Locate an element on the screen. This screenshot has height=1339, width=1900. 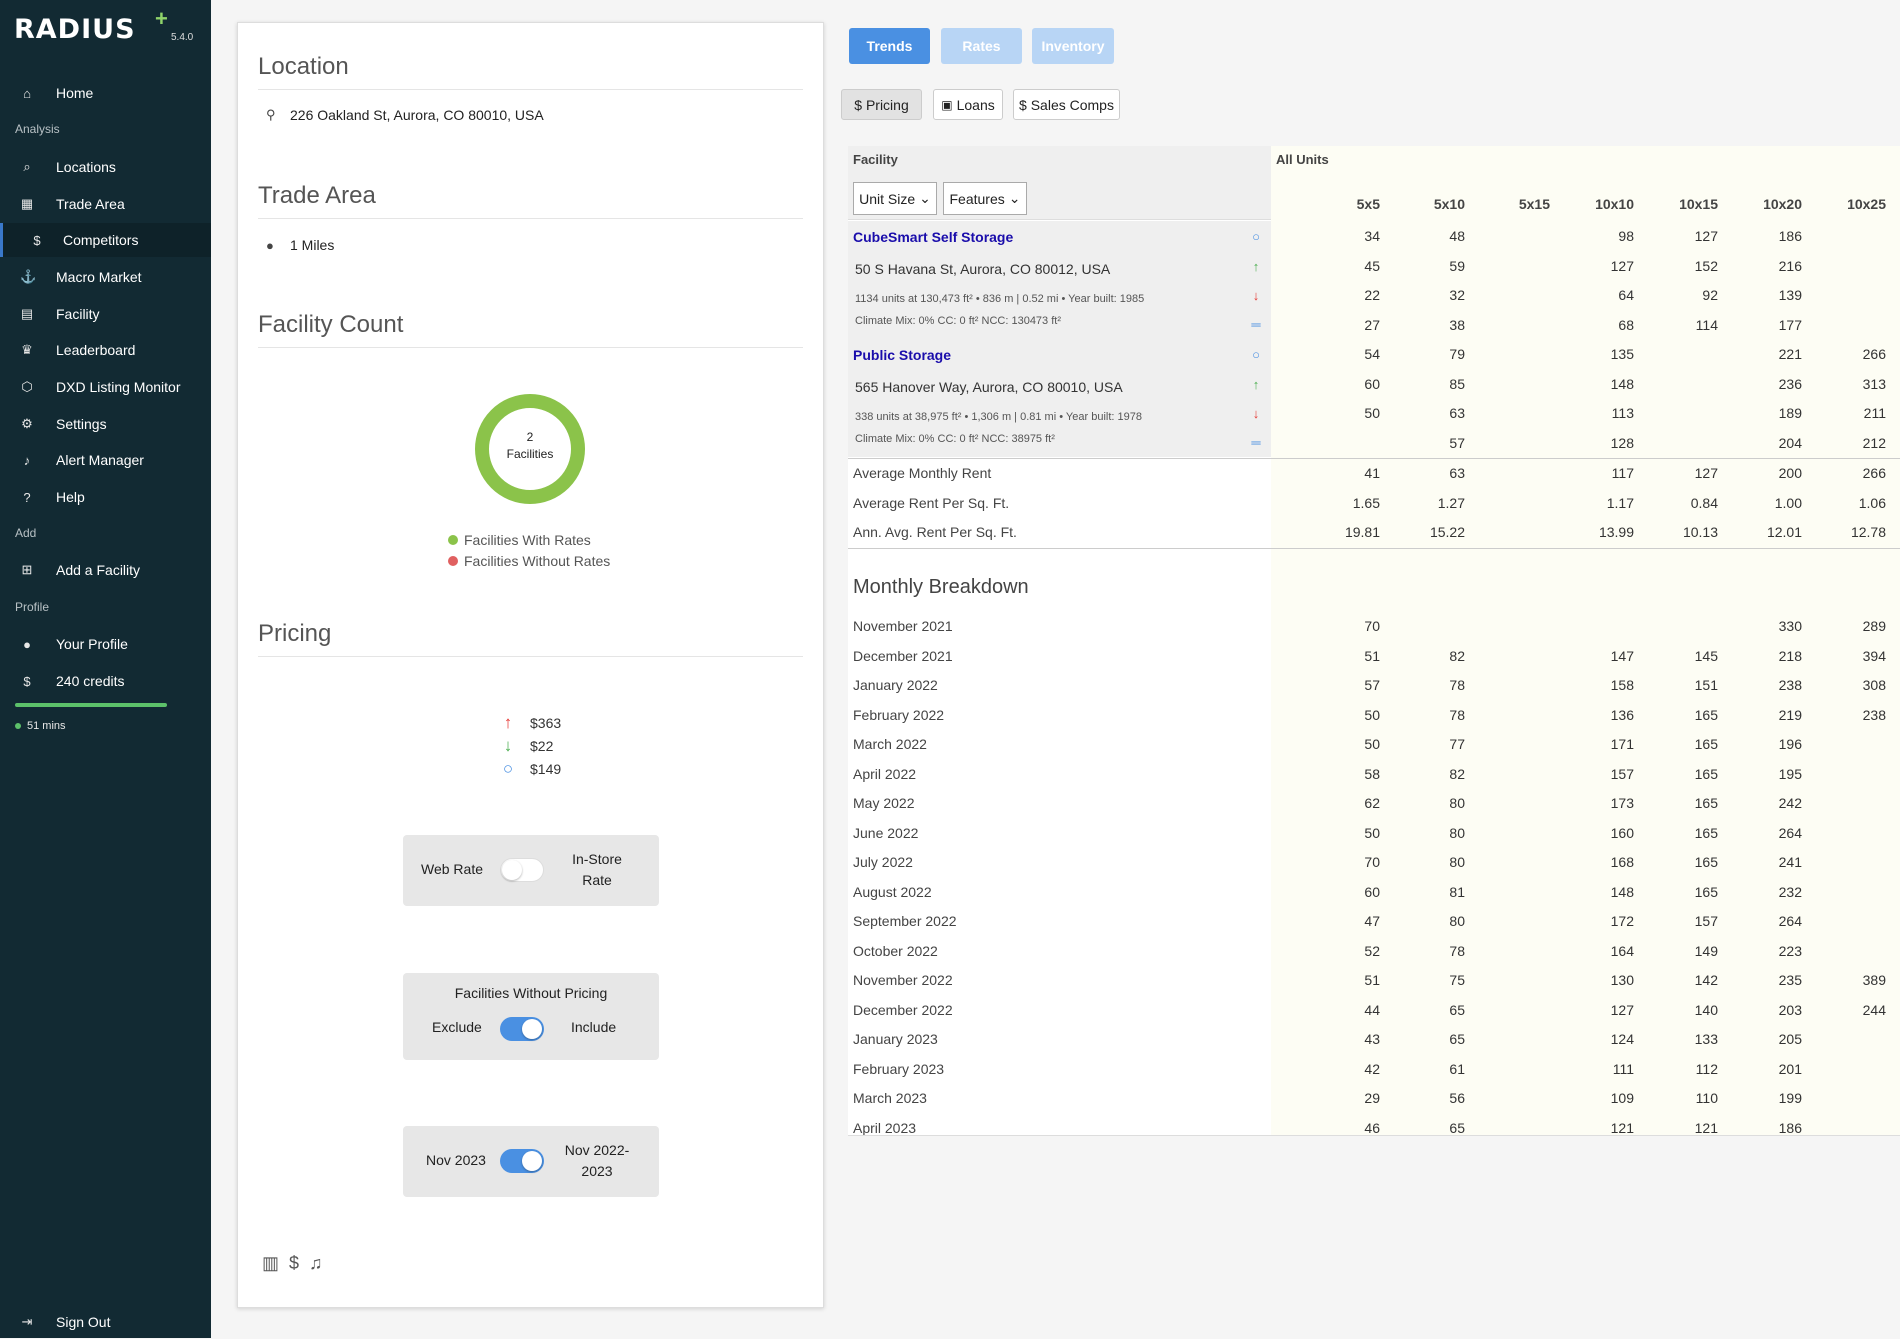
sidebar-item-locations: ⌕ Locations is located at coordinates (105, 167).